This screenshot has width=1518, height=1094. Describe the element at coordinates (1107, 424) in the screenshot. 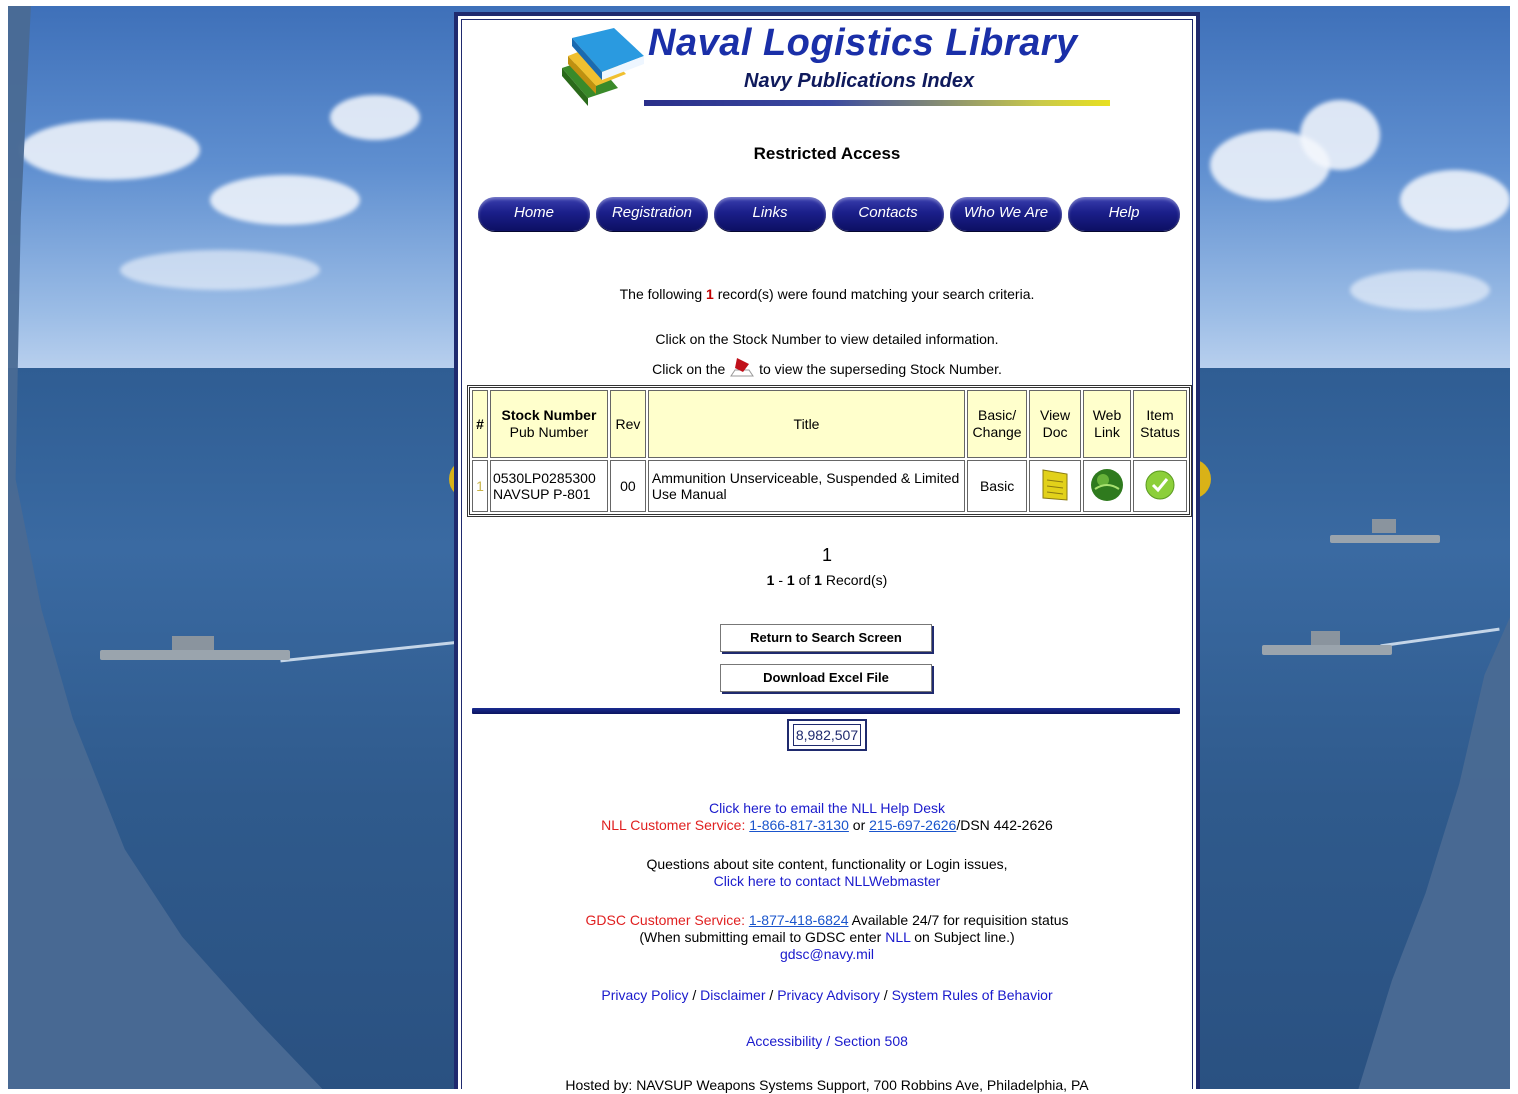

I see `col-header-web-link: Web Link` at that location.